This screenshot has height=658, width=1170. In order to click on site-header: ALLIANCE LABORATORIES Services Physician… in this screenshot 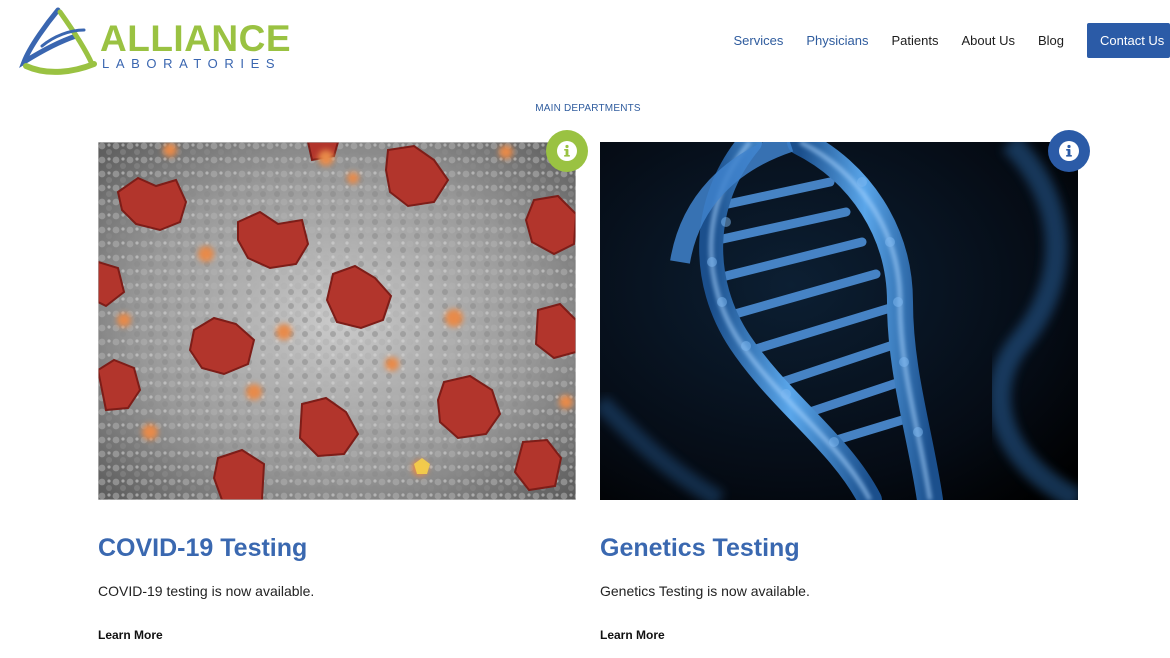, I will do `click(585, 41)`.